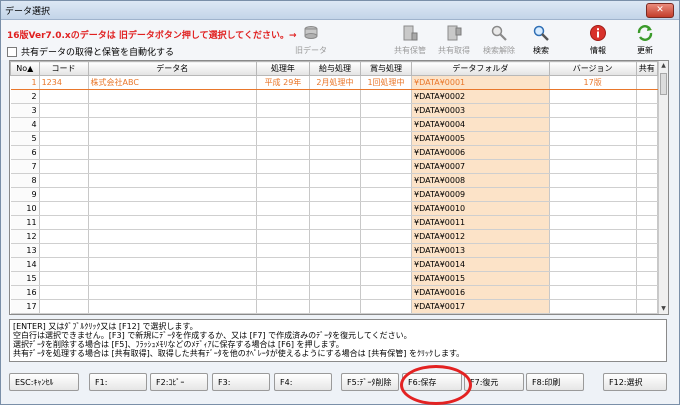 The width and height of the screenshot is (680, 405). I want to click on close-button: ✕, so click(660, 10).